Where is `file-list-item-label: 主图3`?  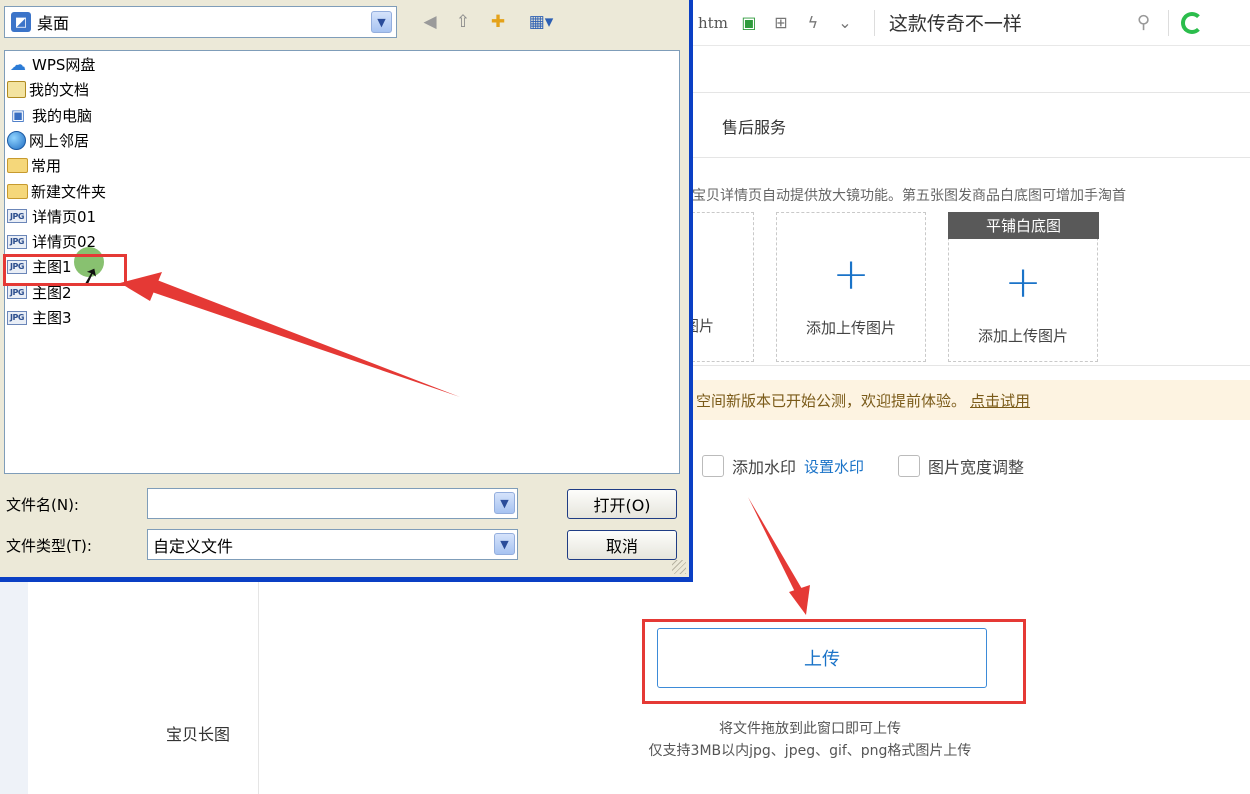 file-list-item-label: 主图3 is located at coordinates (52, 318).